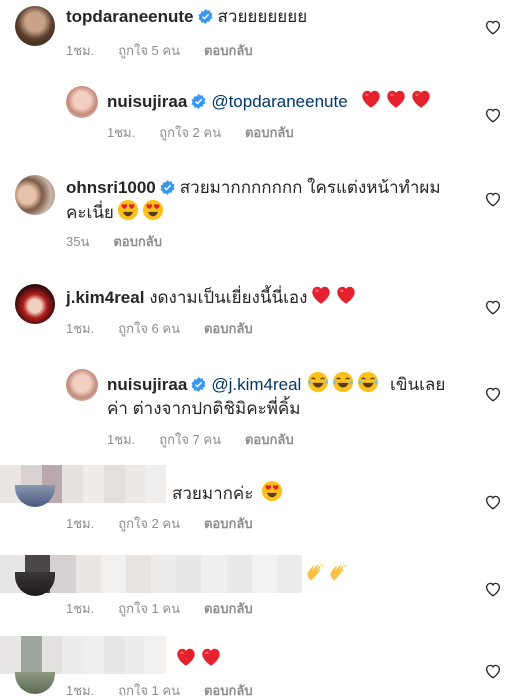 Image resolution: width=517 pixels, height=696 pixels. Describe the element at coordinates (90, 212) in the screenshot. I see `comment-text-2: คะเนี่ย` at that location.